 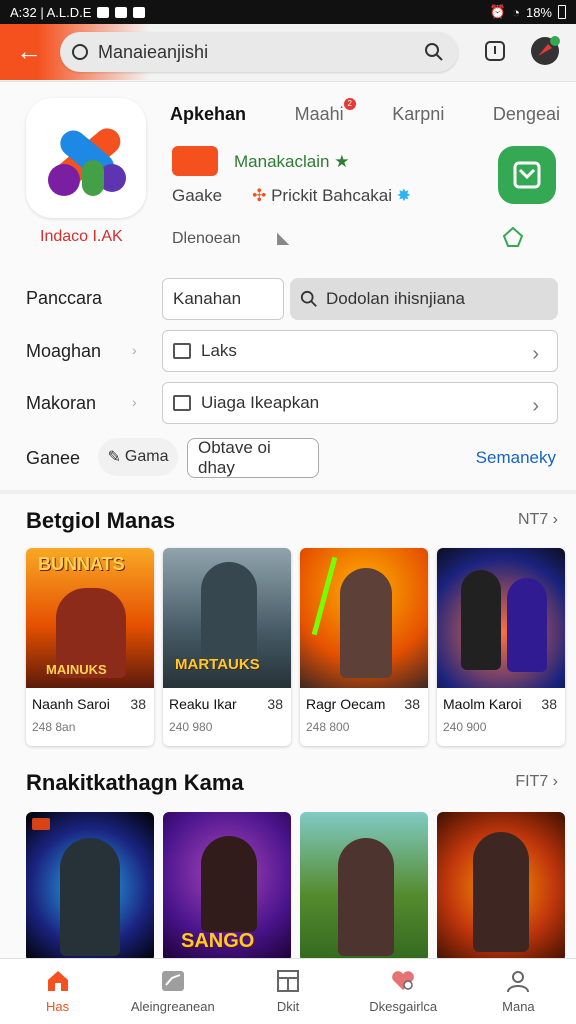 What do you see at coordinates (532, 781) in the screenshot?
I see `see-more-label: FIT7` at bounding box center [532, 781].